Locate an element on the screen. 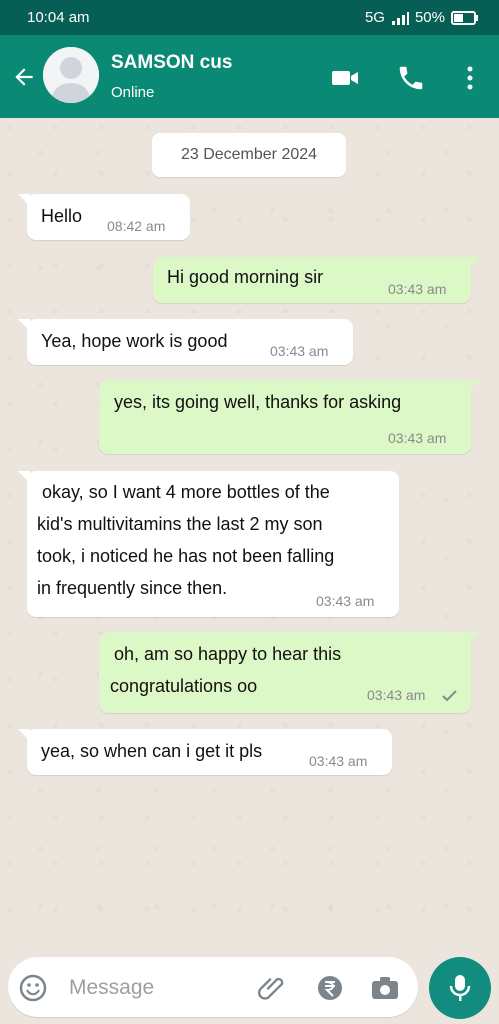  message-text: yes, its going well, thanks for asking is located at coordinates (258, 402).